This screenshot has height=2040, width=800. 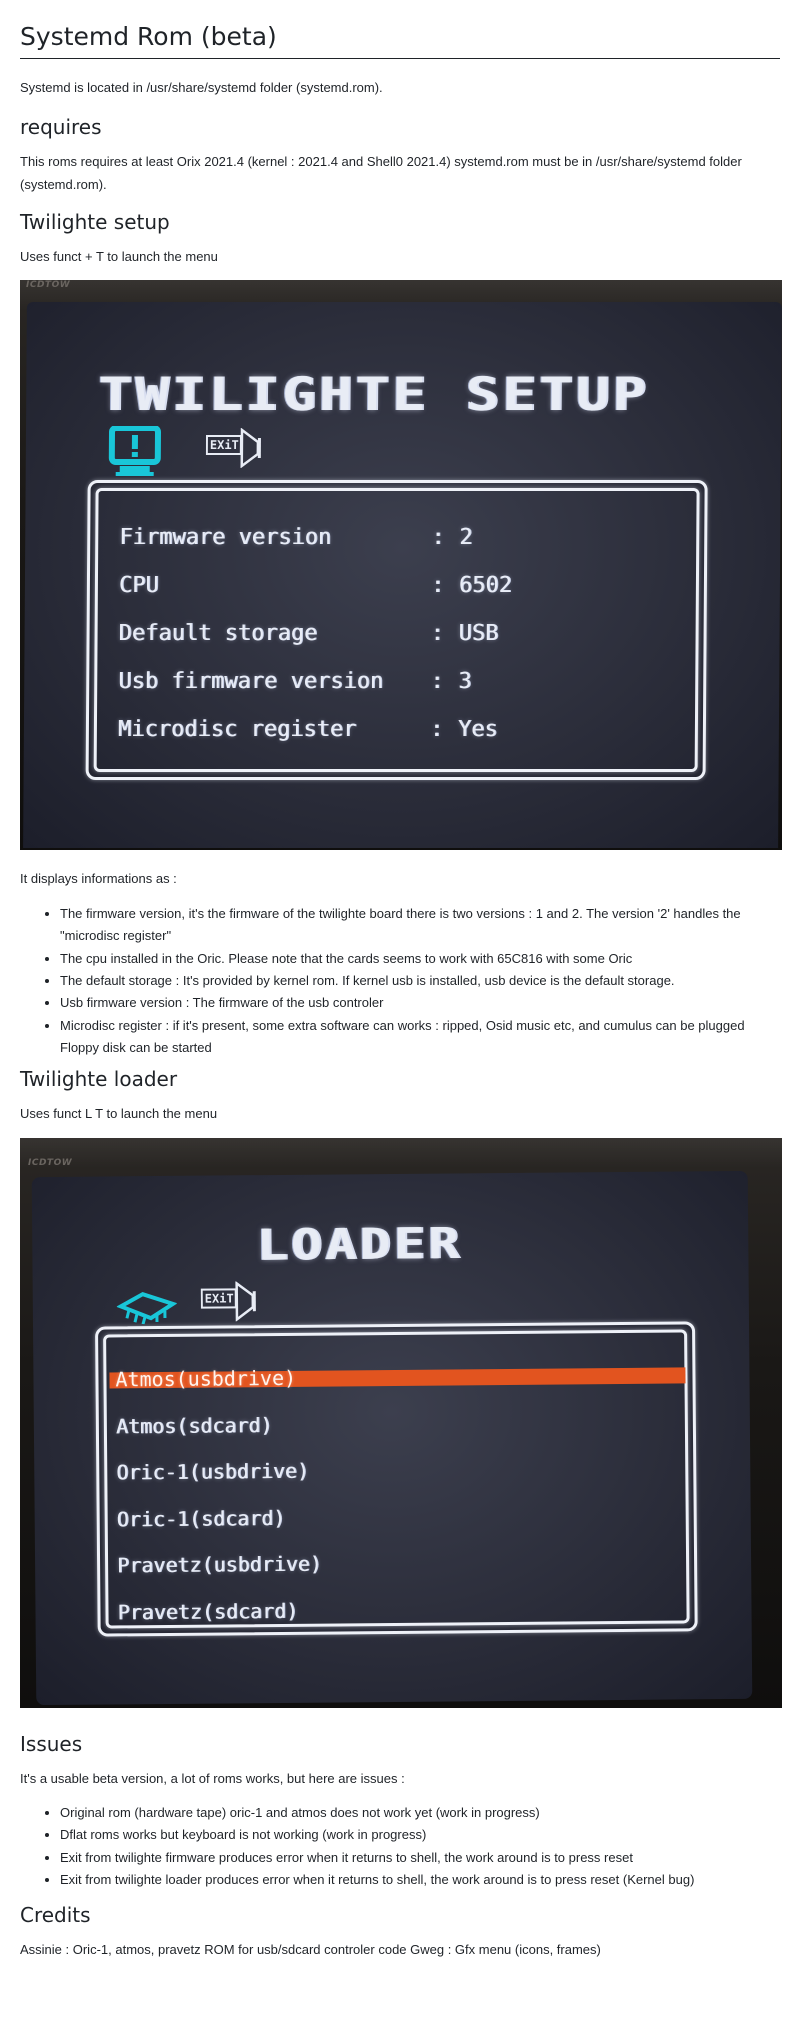 I want to click on displays-intro: It displays informations as :, so click(x=400, y=879).